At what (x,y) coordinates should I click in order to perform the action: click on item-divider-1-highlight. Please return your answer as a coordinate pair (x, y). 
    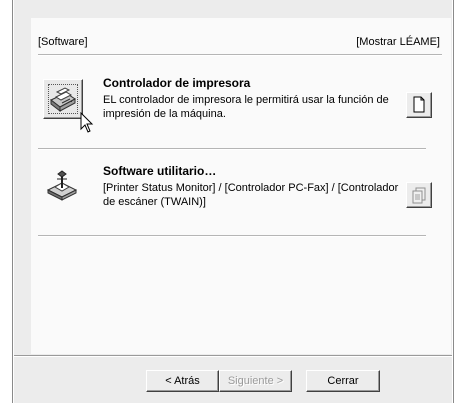
    Looking at the image, I should click on (232, 149).